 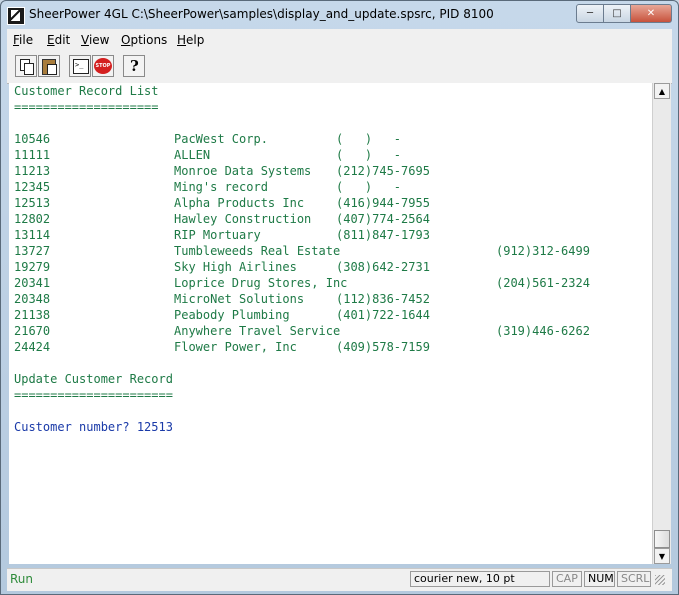 I want to click on record-name: Anywhere Travel Service, so click(x=257, y=331).